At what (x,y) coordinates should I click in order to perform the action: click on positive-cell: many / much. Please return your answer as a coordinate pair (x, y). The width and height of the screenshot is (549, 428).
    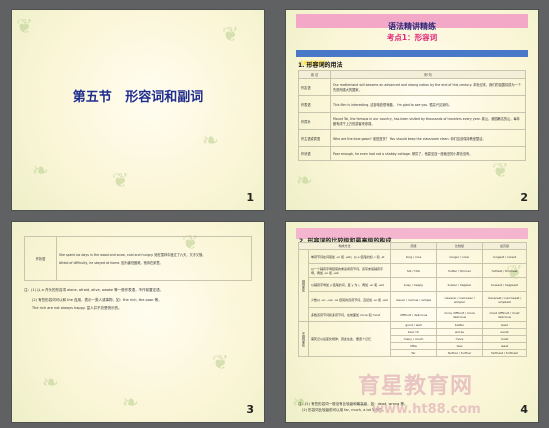
    Looking at the image, I should click on (414, 339).